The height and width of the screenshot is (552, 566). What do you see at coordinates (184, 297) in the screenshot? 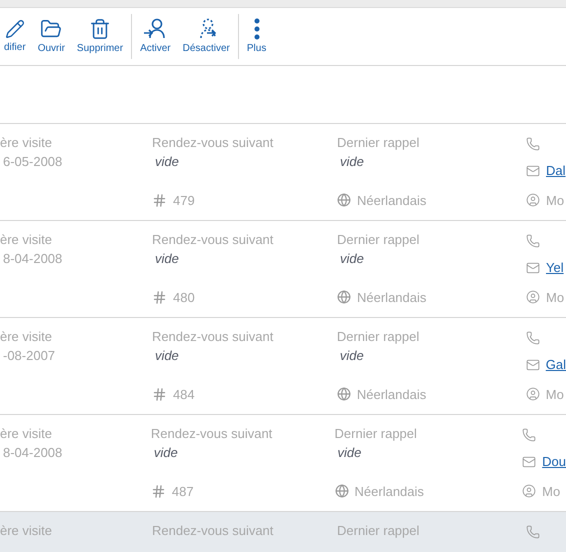
I see `record-number: 480` at bounding box center [184, 297].